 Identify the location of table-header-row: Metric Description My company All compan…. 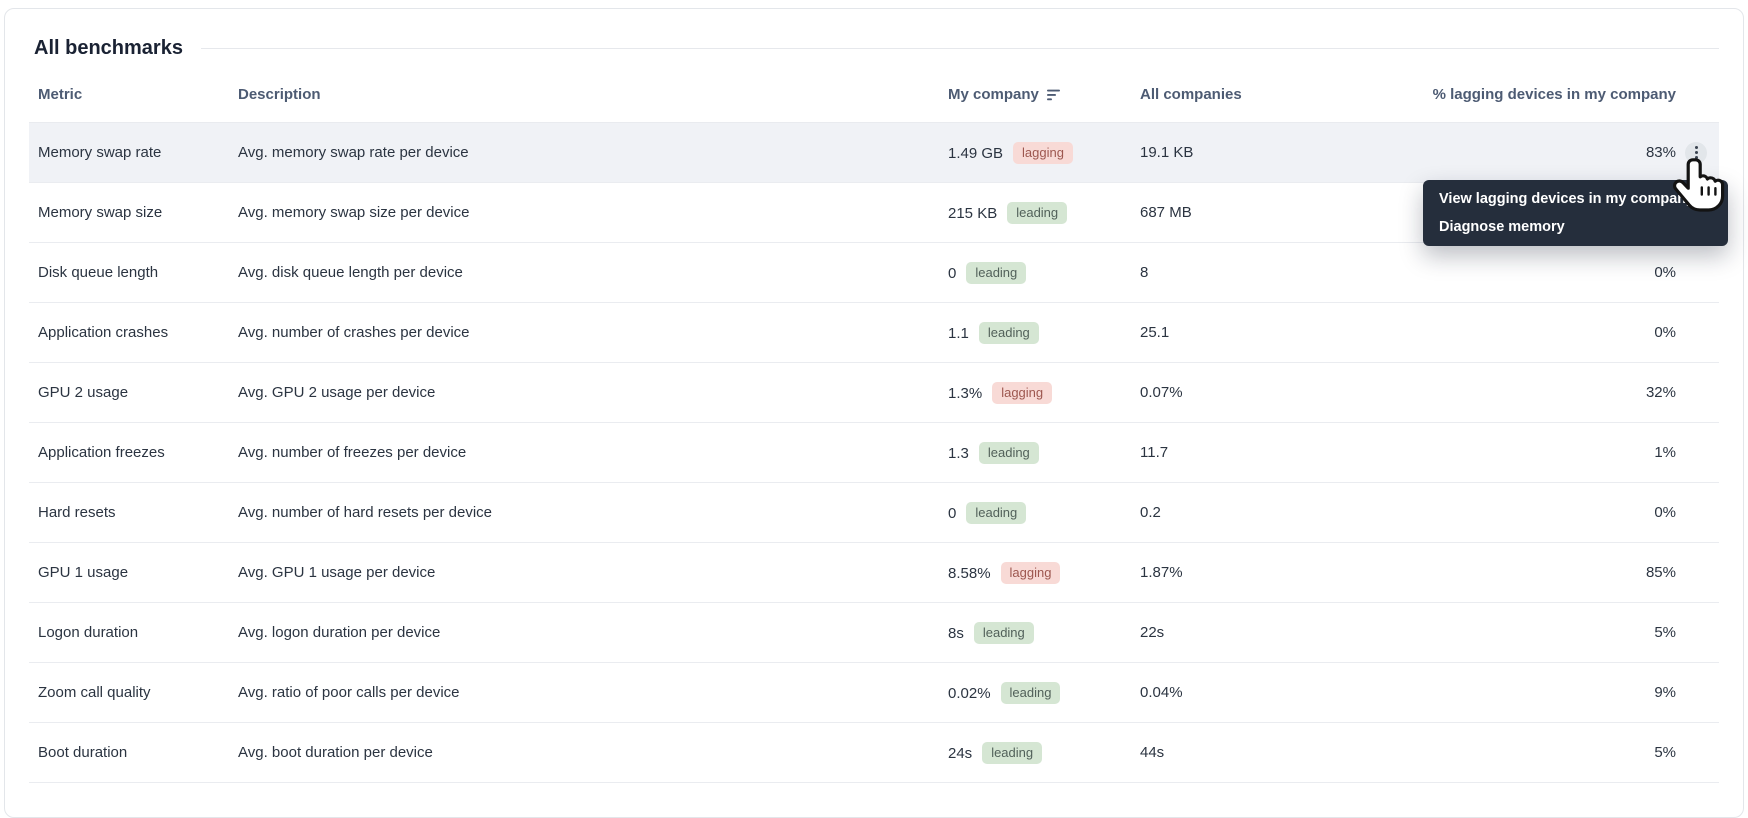
(874, 95).